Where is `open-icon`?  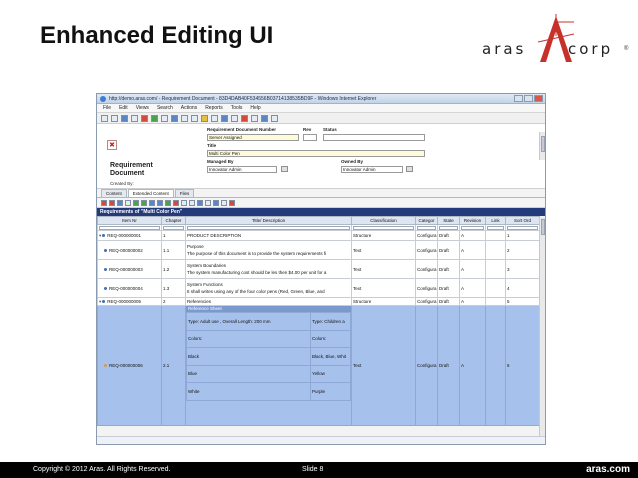 open-icon is located at coordinates (114, 118).